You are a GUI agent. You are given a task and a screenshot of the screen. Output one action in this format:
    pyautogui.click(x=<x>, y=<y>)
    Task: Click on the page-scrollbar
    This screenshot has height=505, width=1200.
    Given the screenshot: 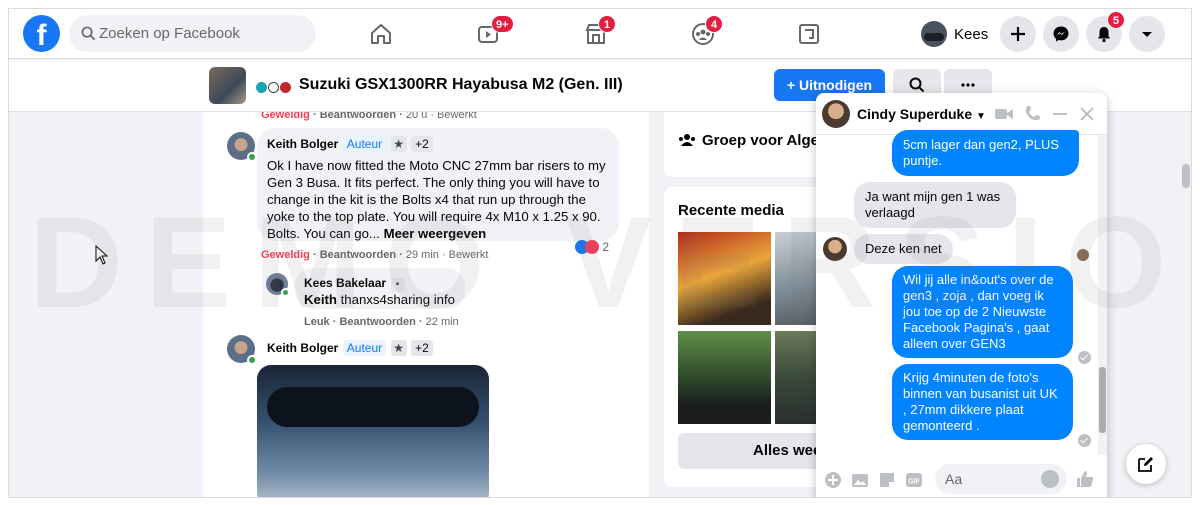 What is the action you would take?
    pyautogui.click(x=1185, y=304)
    